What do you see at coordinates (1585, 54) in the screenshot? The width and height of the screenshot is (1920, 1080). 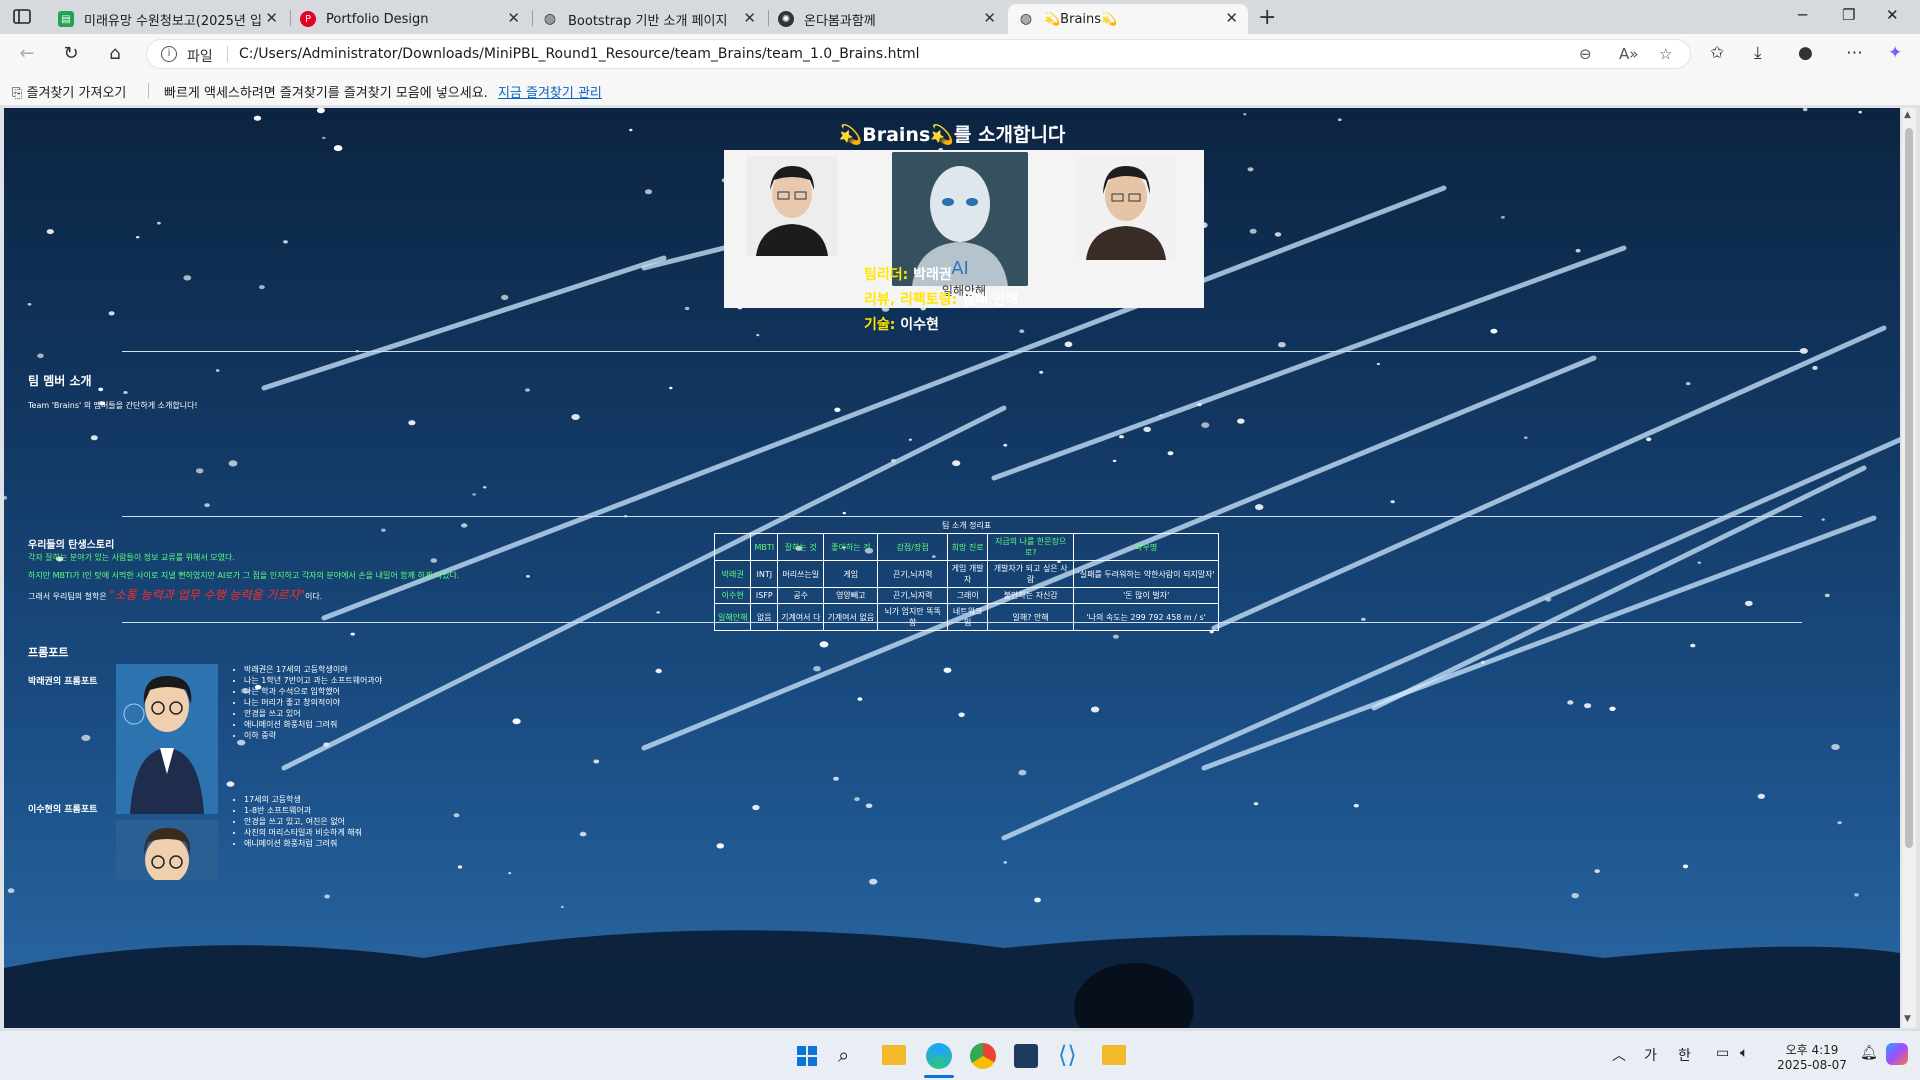 I see `zoom-icon: ⊖` at bounding box center [1585, 54].